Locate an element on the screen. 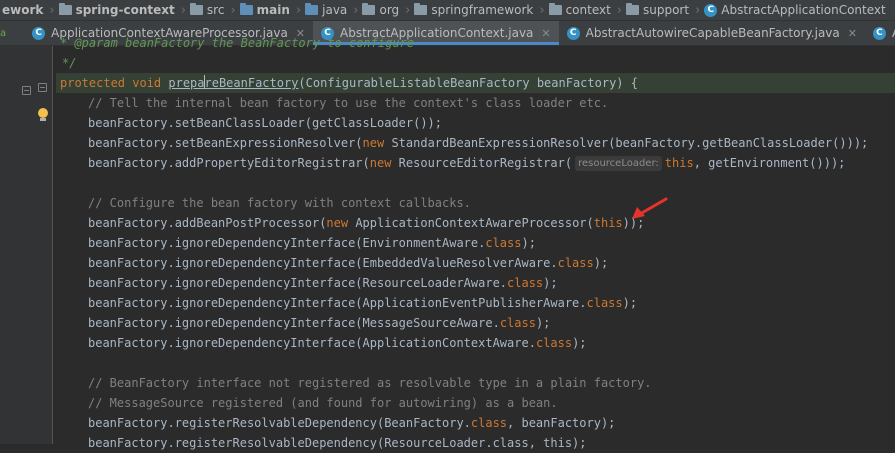  breadcrumb-item: org is located at coordinates (381, 10).